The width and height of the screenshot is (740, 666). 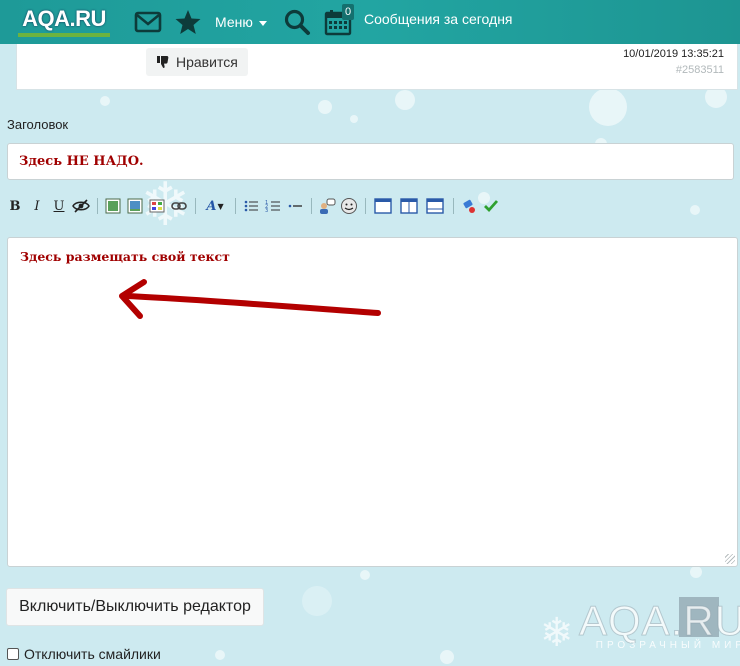 I want to click on red-arrow-annotation, so click(x=250, y=299).